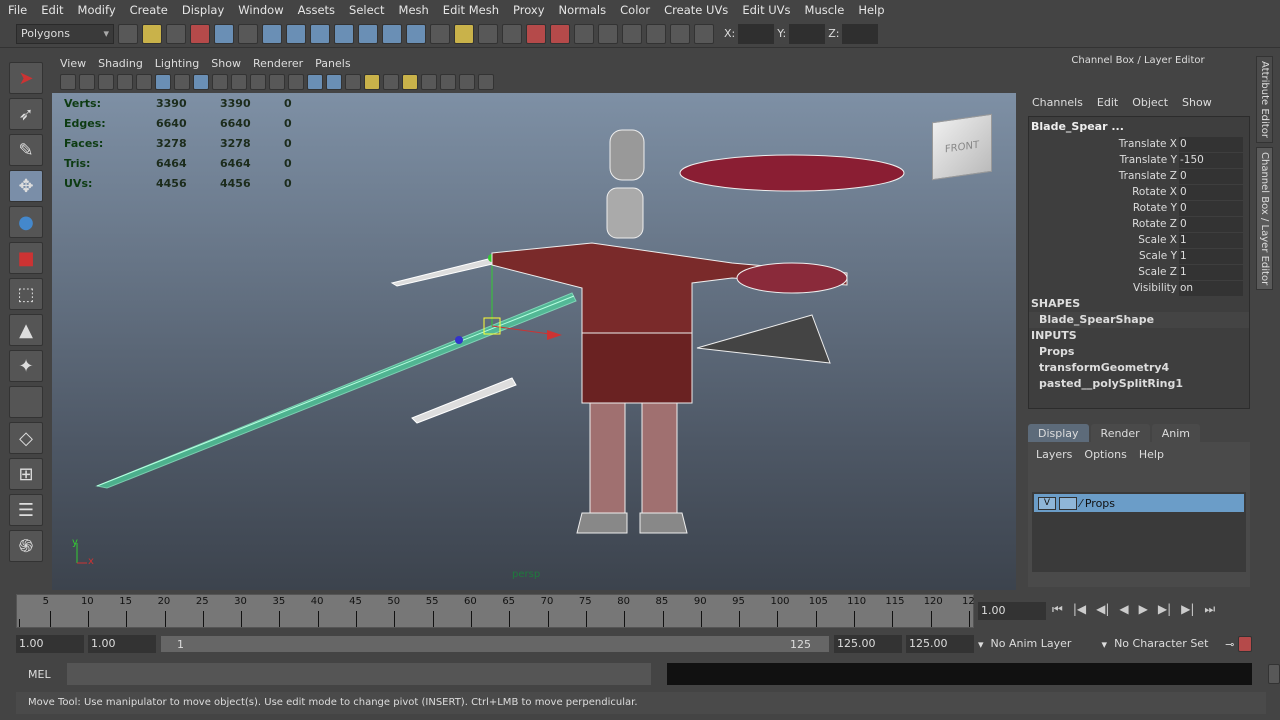 This screenshot has height=720, width=1280. Describe the element at coordinates (1150, 102) in the screenshot. I see `channel-menu-object: Object` at that location.